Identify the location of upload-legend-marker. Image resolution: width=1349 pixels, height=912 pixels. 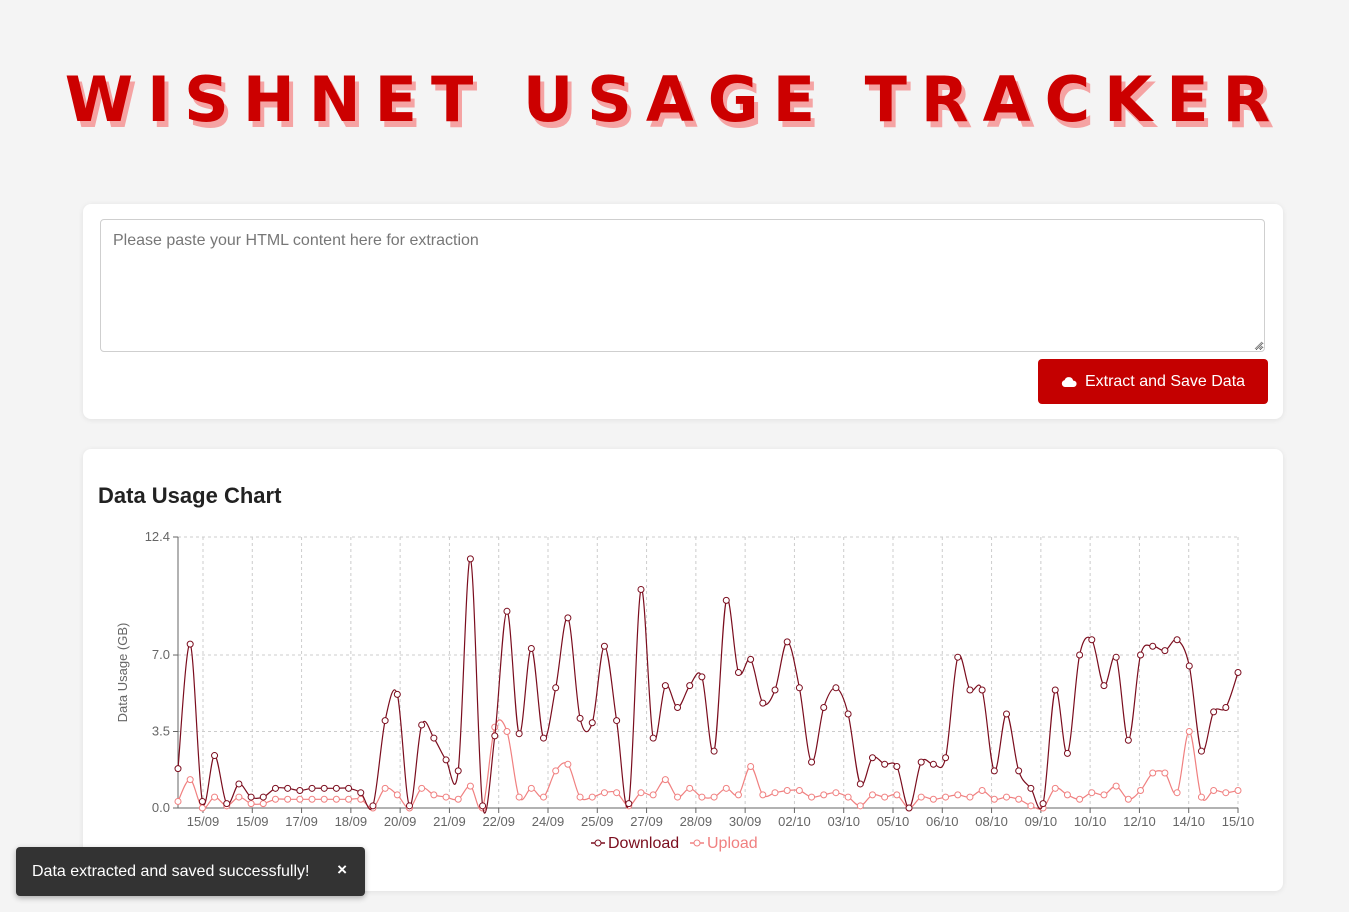
(697, 843).